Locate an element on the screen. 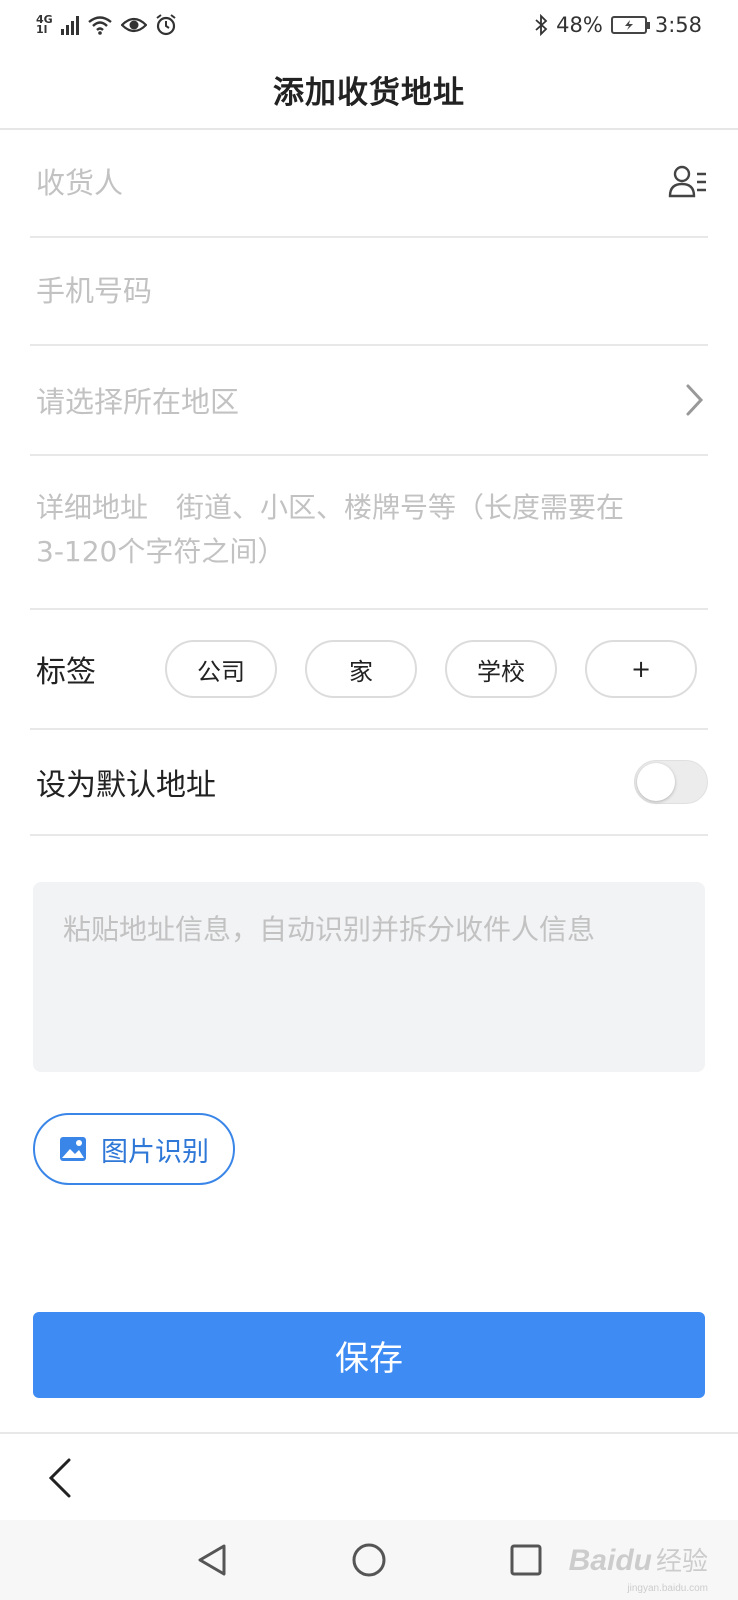  square-recents-icon is located at coordinates (526, 1560).